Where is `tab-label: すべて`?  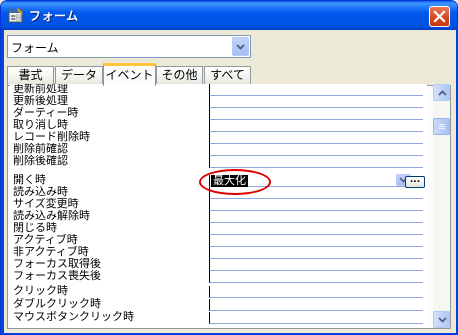 tab-label: すべて is located at coordinates (227, 75).